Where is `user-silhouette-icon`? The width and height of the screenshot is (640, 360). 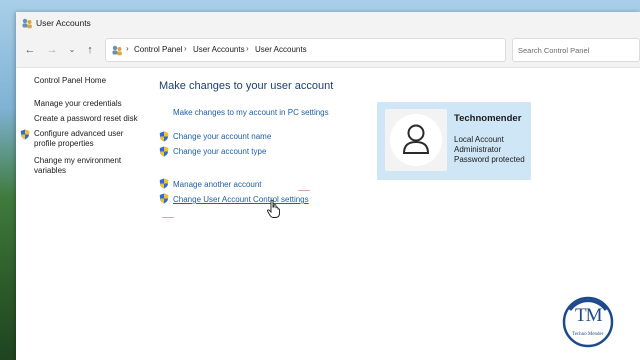
user-silhouette-icon is located at coordinates (416, 140).